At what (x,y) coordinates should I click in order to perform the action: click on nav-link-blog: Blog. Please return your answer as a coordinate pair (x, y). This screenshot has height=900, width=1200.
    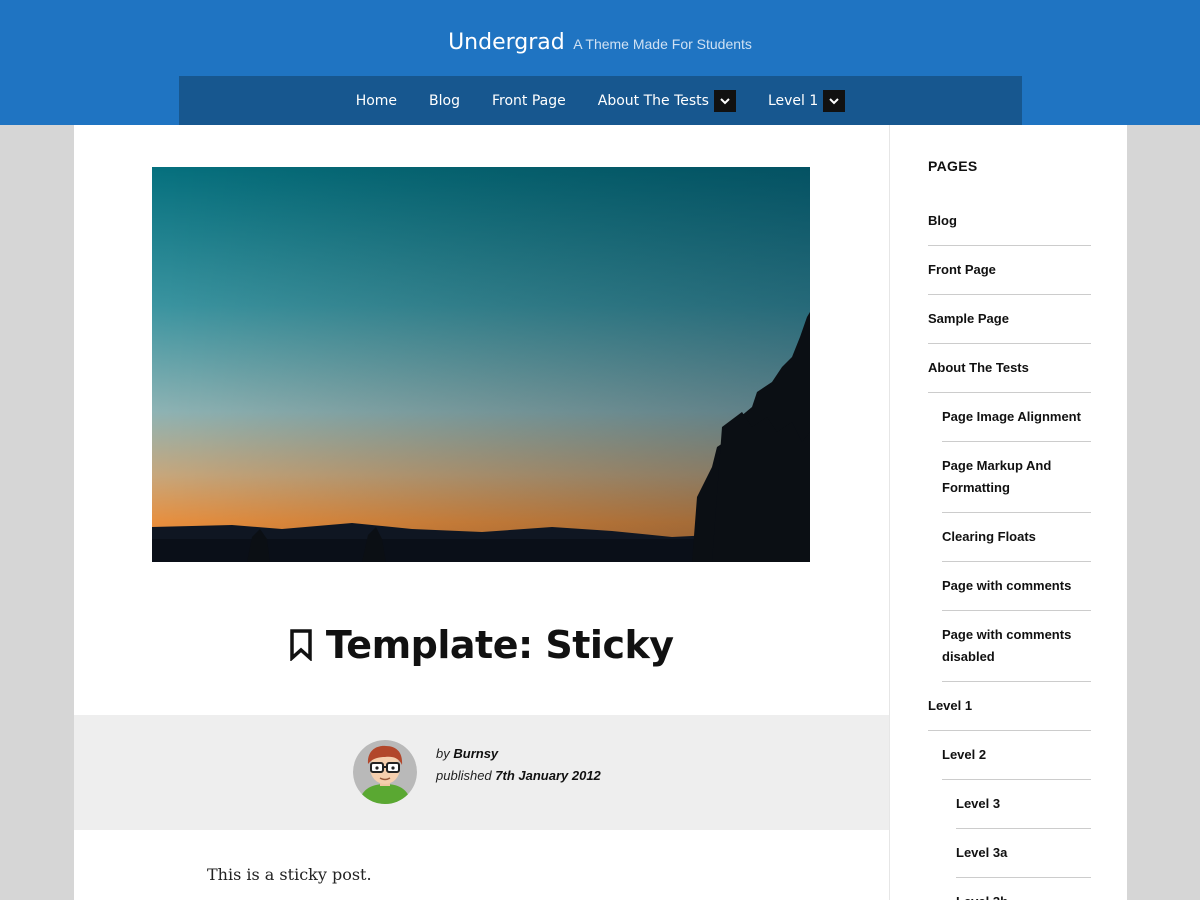
    Looking at the image, I should click on (444, 101).